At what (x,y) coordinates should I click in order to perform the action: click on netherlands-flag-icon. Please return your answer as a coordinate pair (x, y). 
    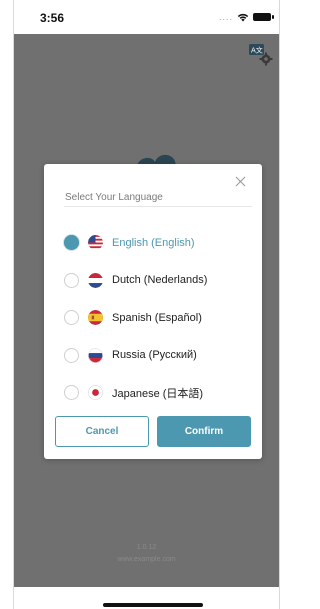
    Looking at the image, I should click on (95, 280).